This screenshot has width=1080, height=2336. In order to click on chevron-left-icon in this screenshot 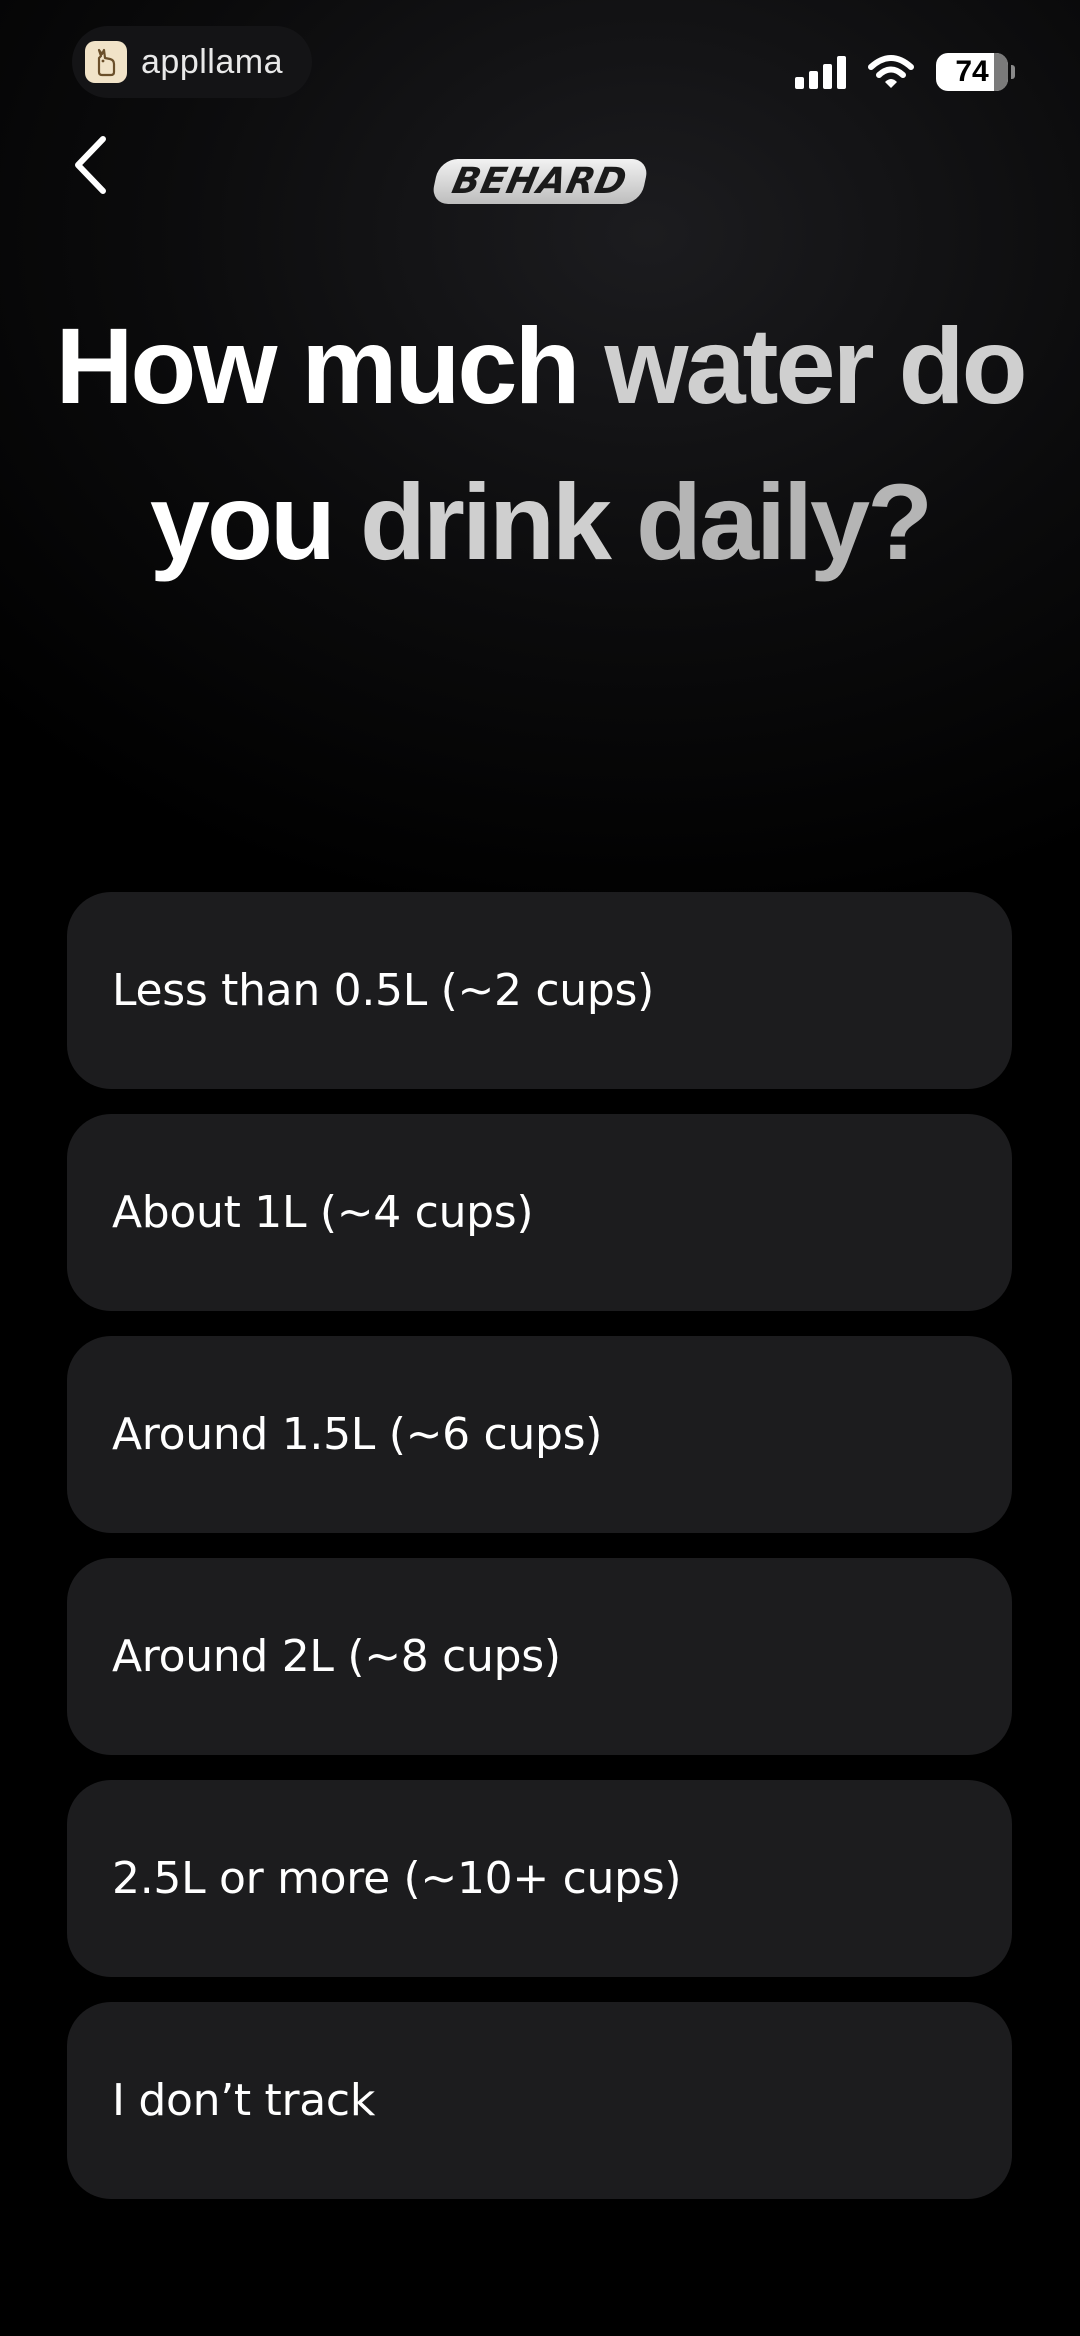, I will do `click(90, 165)`.